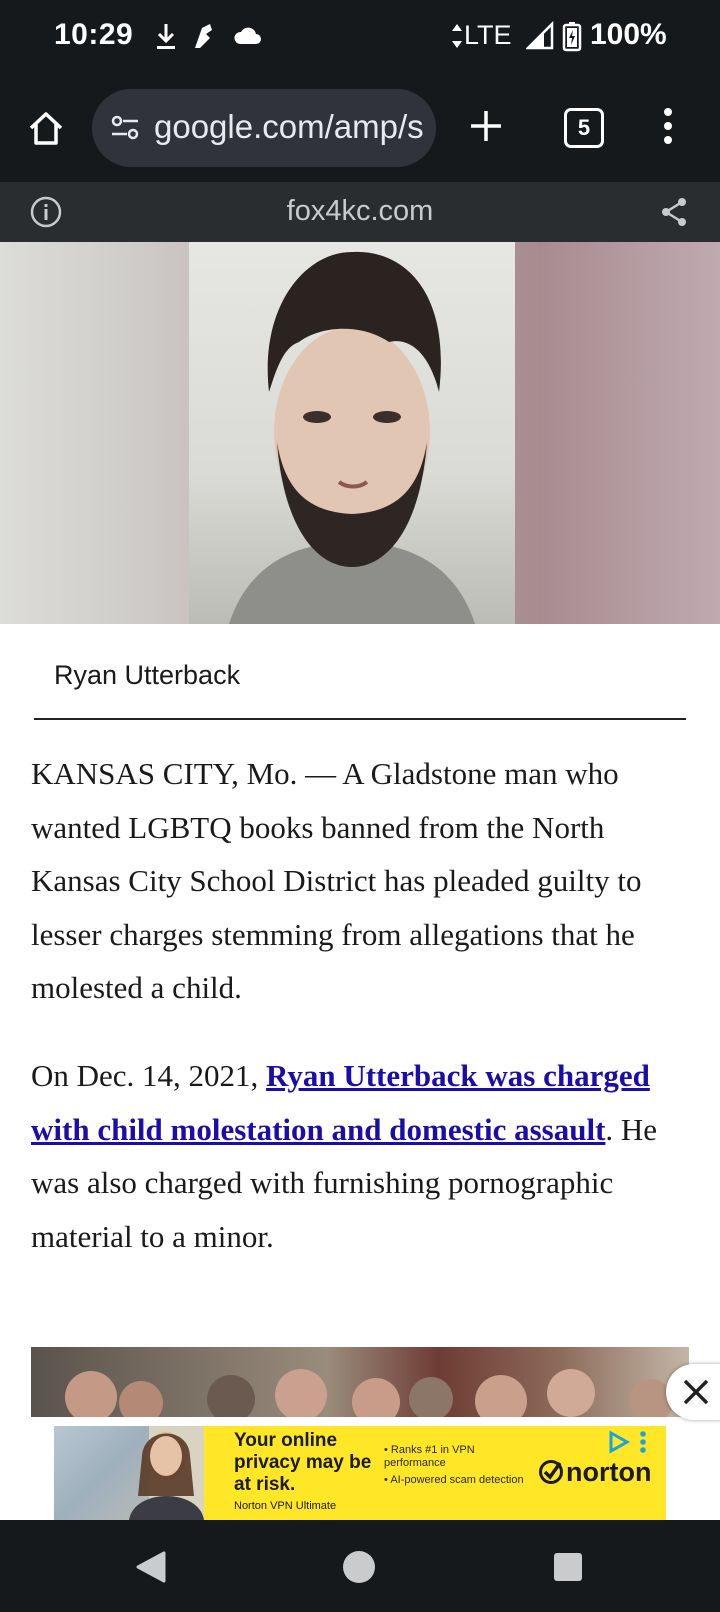 This screenshot has width=720, height=1612. What do you see at coordinates (668, 128) in the screenshot?
I see `more-menu-icon` at bounding box center [668, 128].